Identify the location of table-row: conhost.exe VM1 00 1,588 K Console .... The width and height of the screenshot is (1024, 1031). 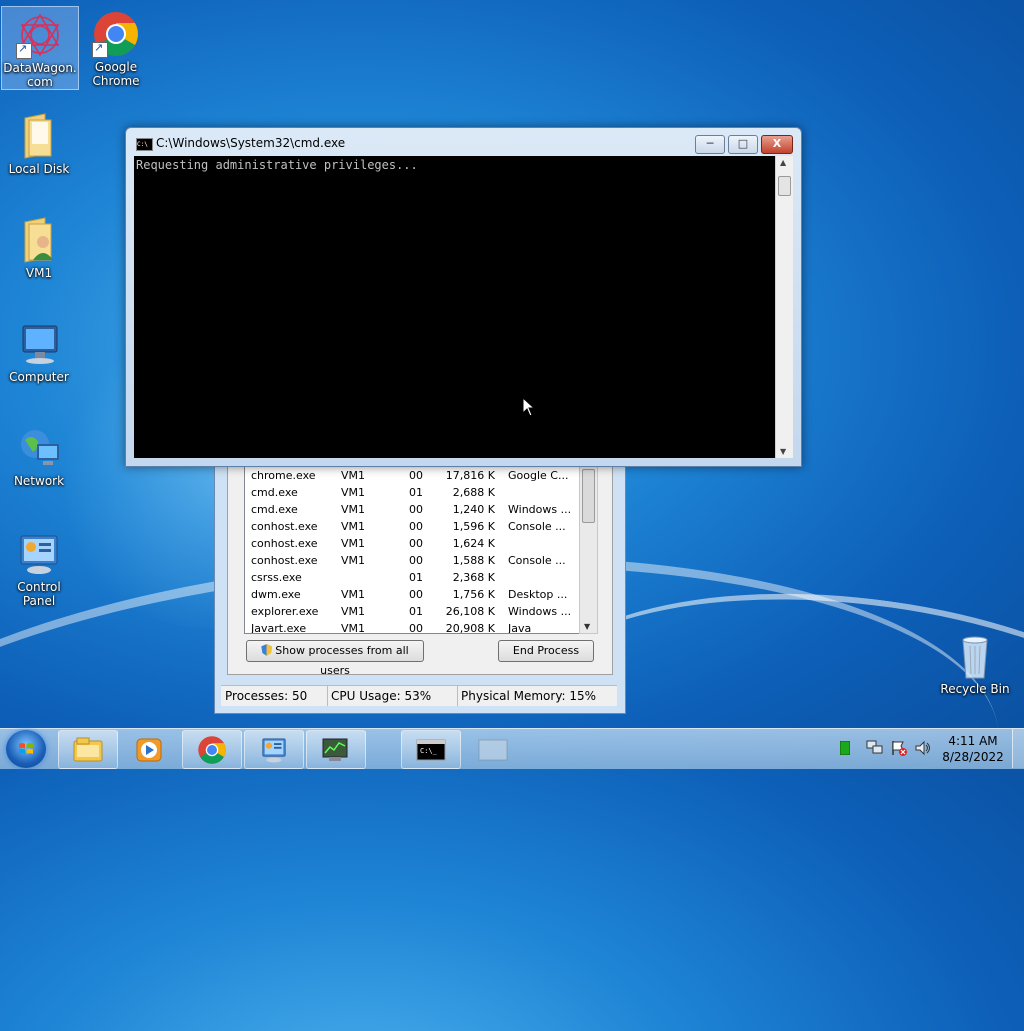
(412, 560).